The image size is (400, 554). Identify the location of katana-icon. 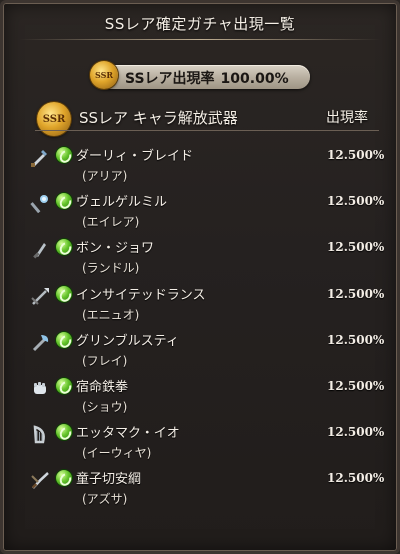
(40, 480).